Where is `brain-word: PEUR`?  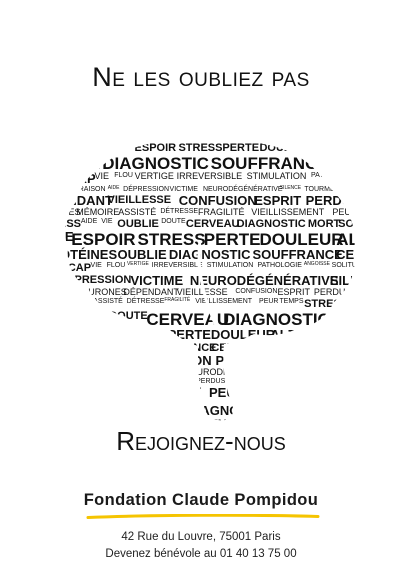 brain-word: PEUR is located at coordinates (268, 301).